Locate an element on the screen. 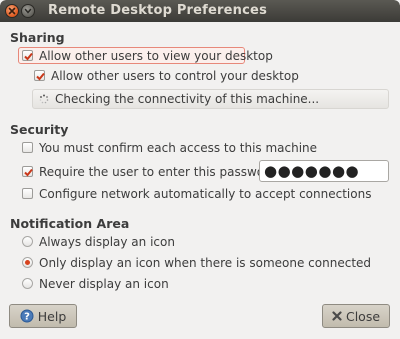  allow-view-checkbox is located at coordinates (27, 55).